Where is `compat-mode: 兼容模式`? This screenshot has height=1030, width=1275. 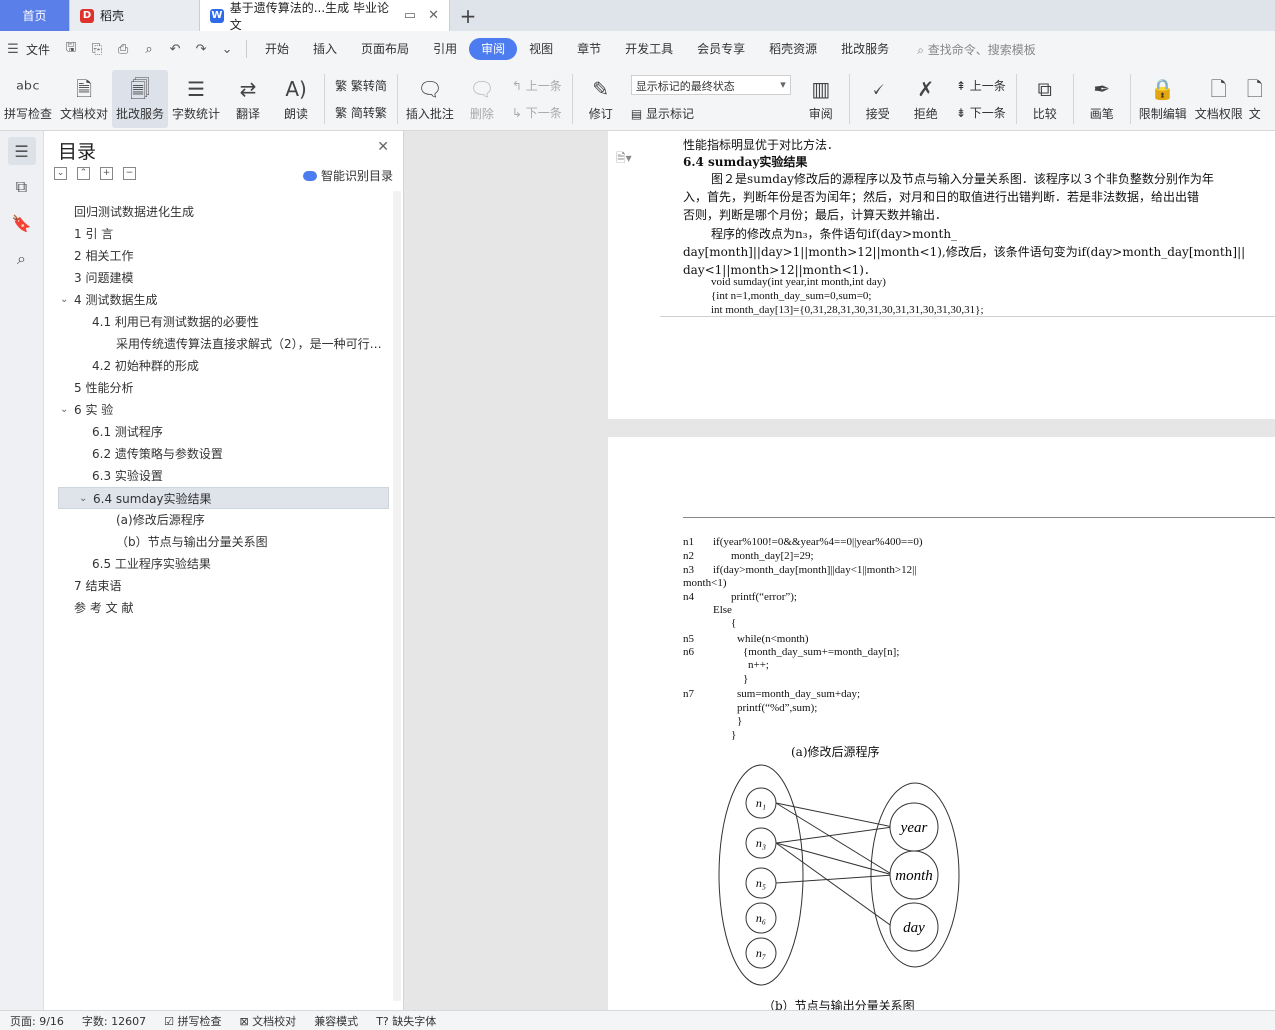
compat-mode: 兼容模式 is located at coordinates (336, 1021).